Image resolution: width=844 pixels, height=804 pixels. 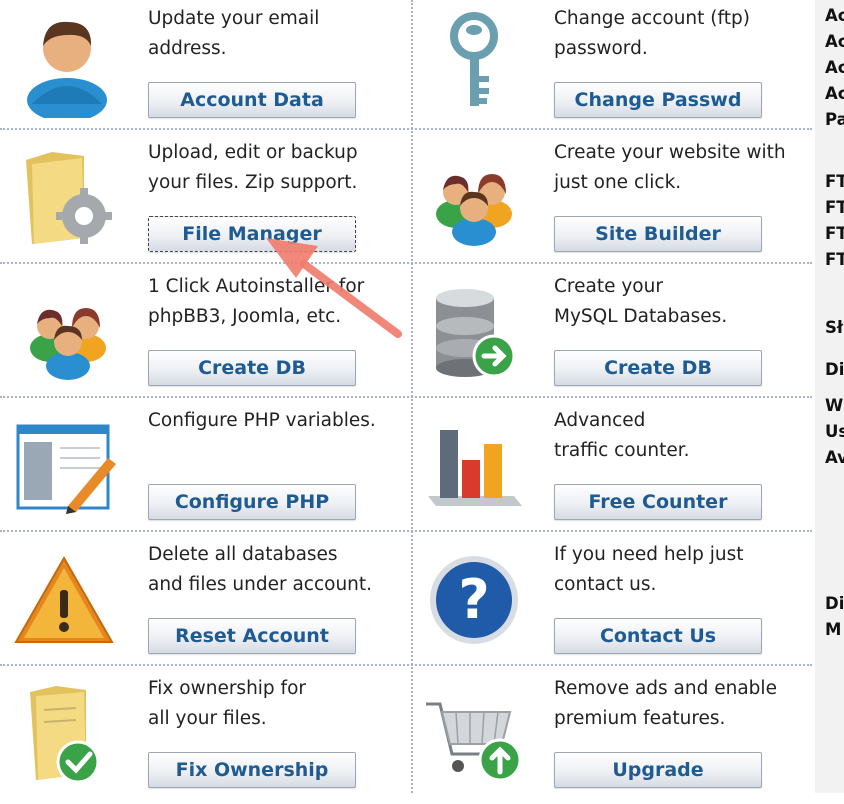 What do you see at coordinates (685, 302) in the screenshot?
I see `mysql-databases-description: Create your MySQL Databases.` at bounding box center [685, 302].